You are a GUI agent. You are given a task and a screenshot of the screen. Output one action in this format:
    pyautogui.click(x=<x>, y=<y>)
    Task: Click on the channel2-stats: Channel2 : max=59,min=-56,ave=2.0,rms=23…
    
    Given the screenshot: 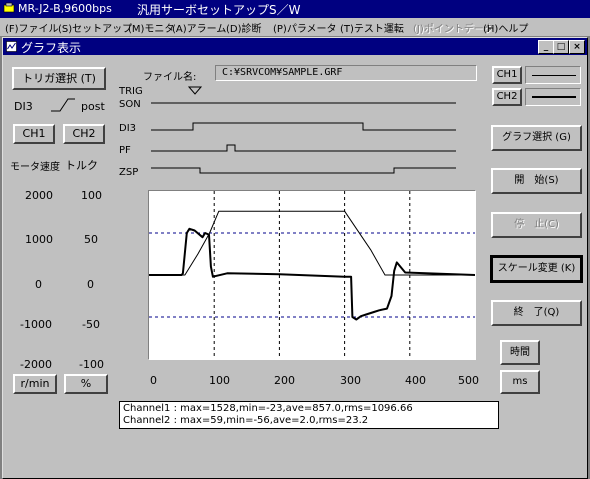 What is the action you would take?
    pyautogui.click(x=246, y=420)
    